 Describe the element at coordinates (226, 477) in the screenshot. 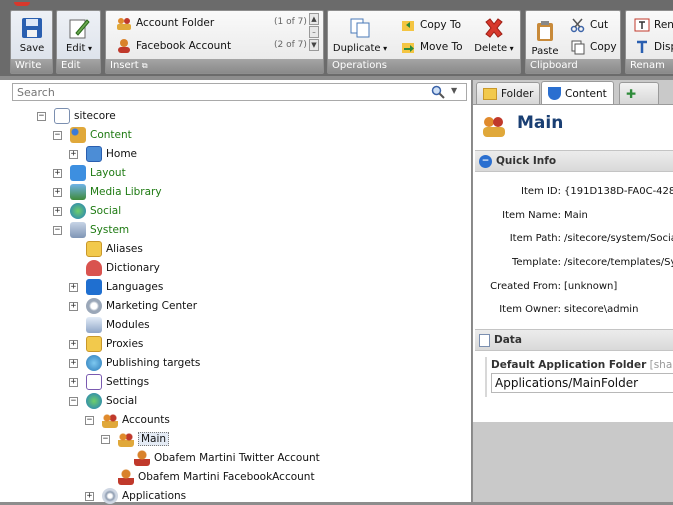

I see `tree-node-label: Obafem Martini FacebookAccount` at that location.